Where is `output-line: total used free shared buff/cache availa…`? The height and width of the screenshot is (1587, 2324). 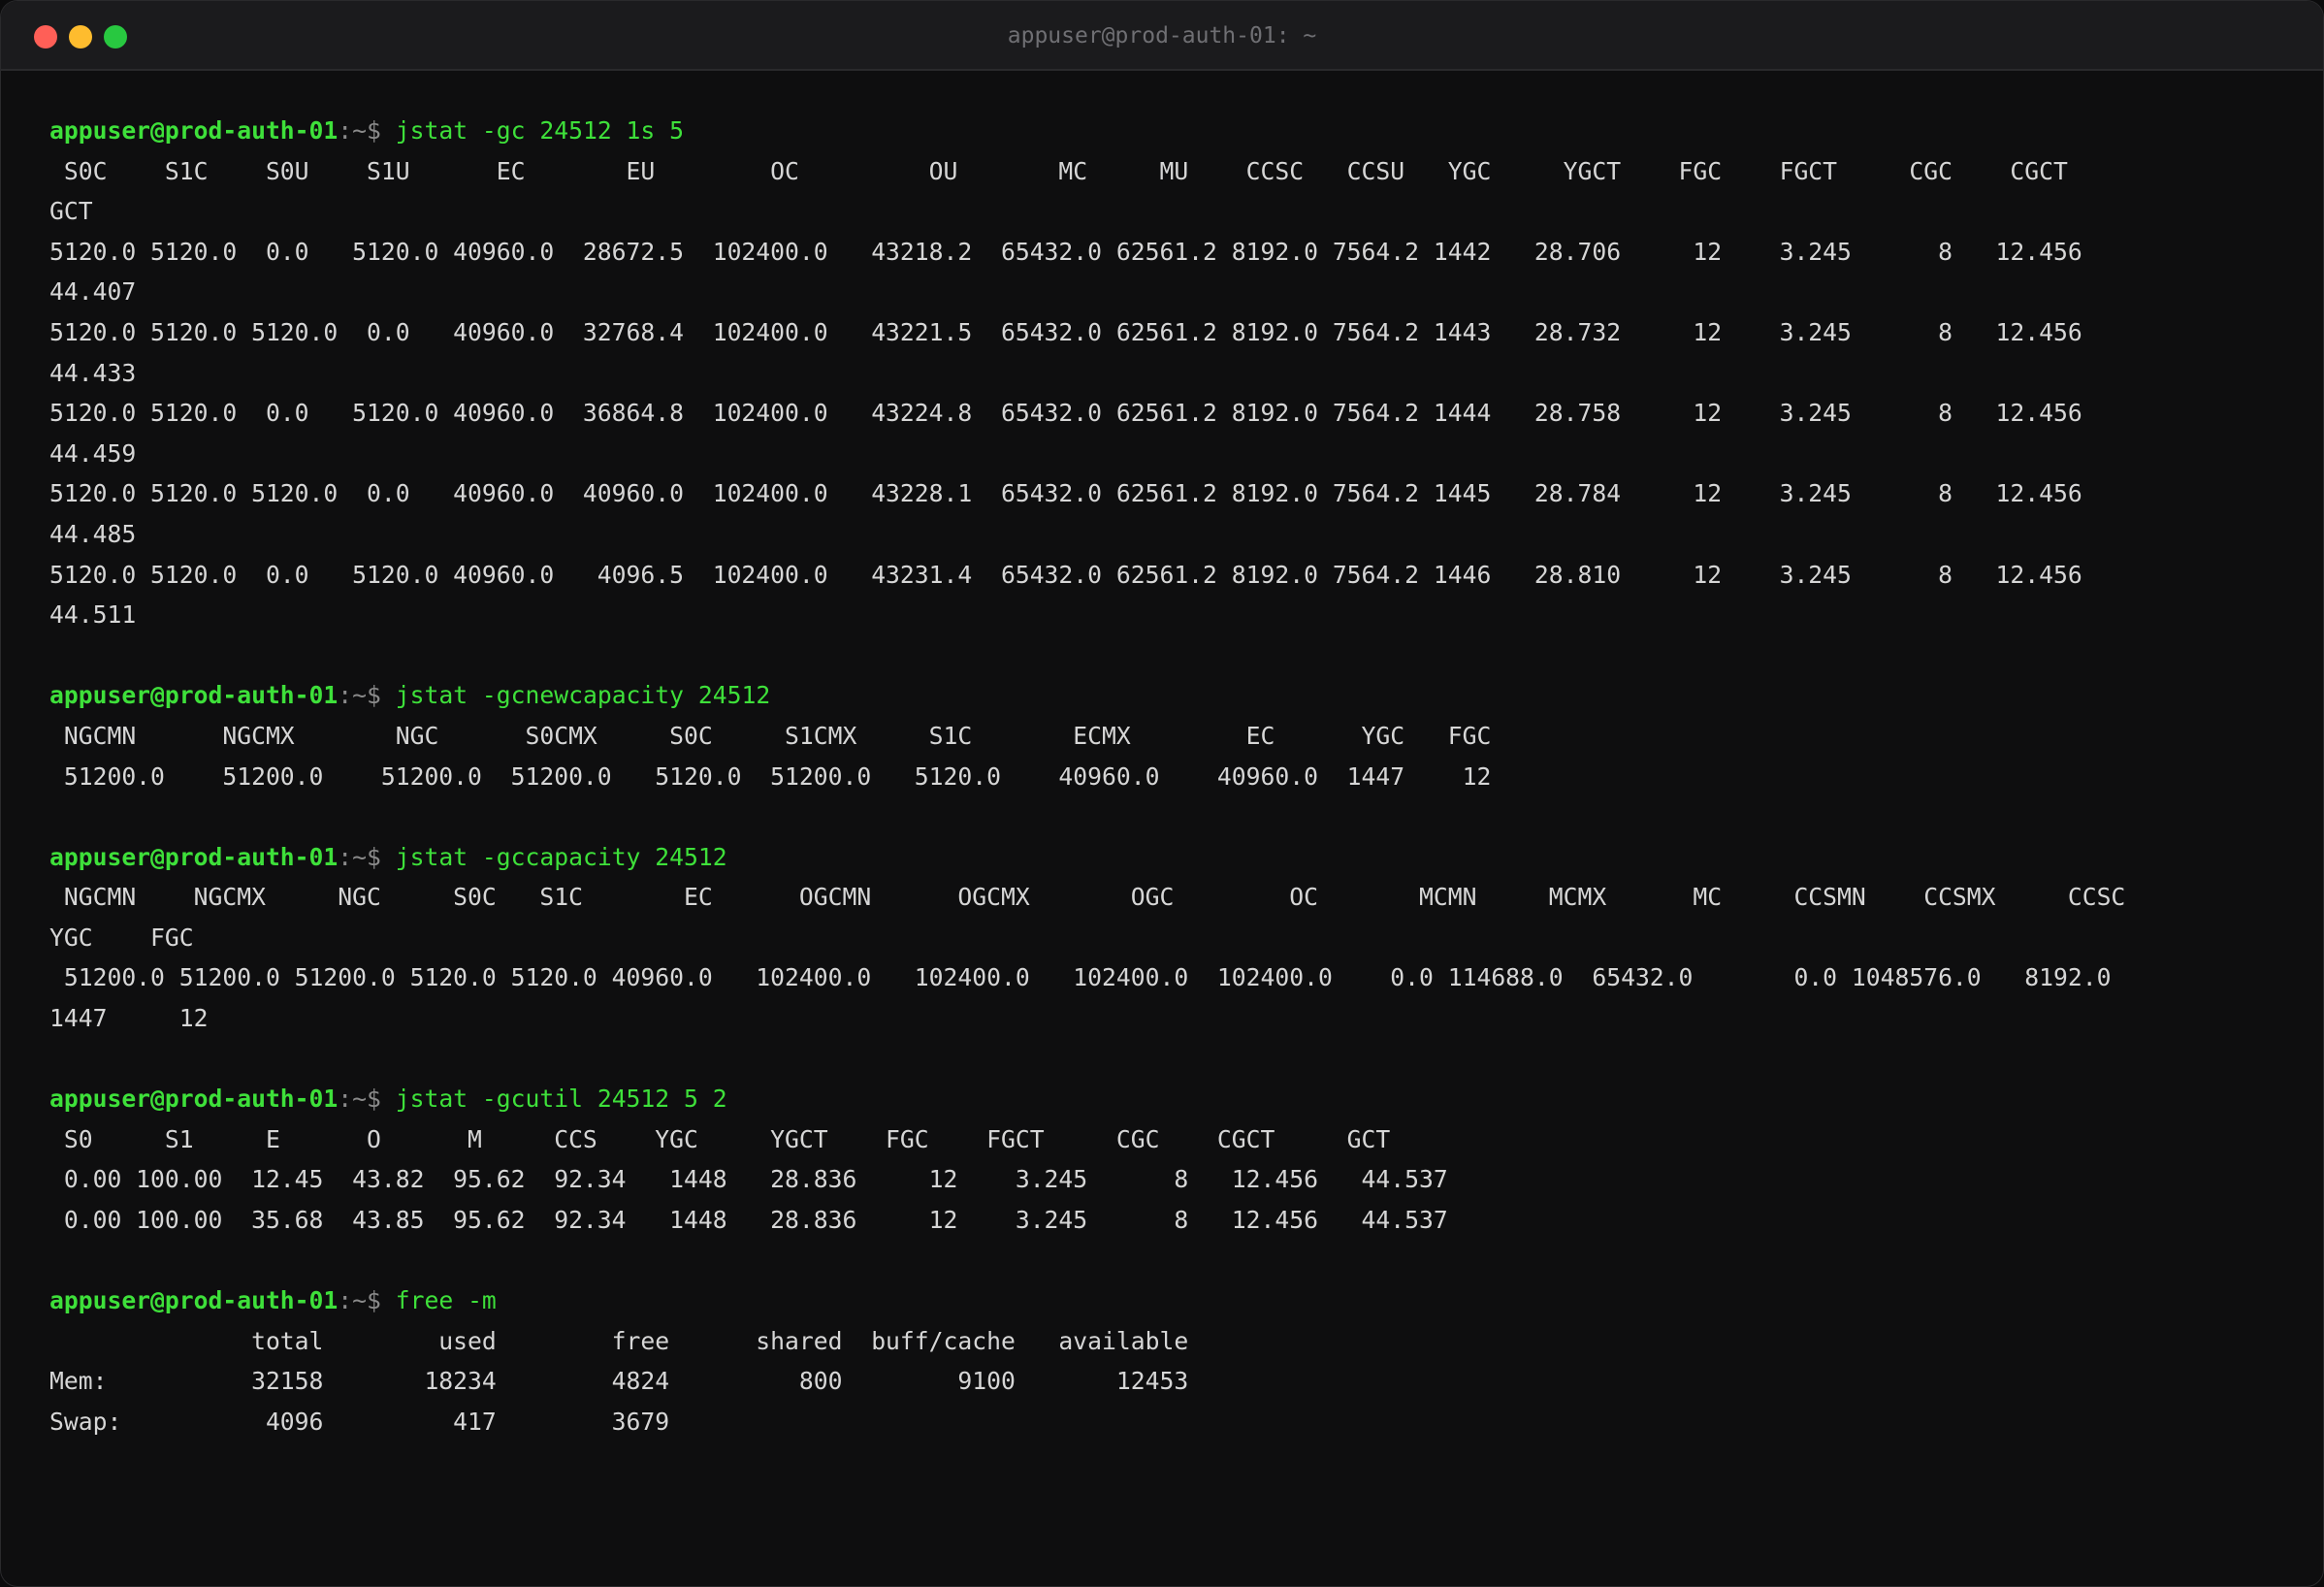 output-line: total used free shared buff/cache availa… is located at coordinates (619, 1340).